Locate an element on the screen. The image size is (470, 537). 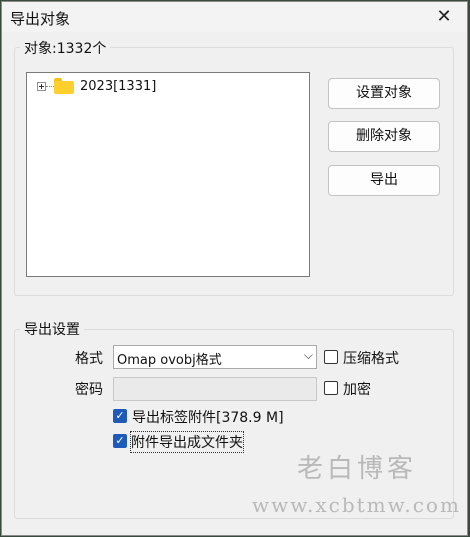
compress-checkbox is located at coordinates (331, 357).